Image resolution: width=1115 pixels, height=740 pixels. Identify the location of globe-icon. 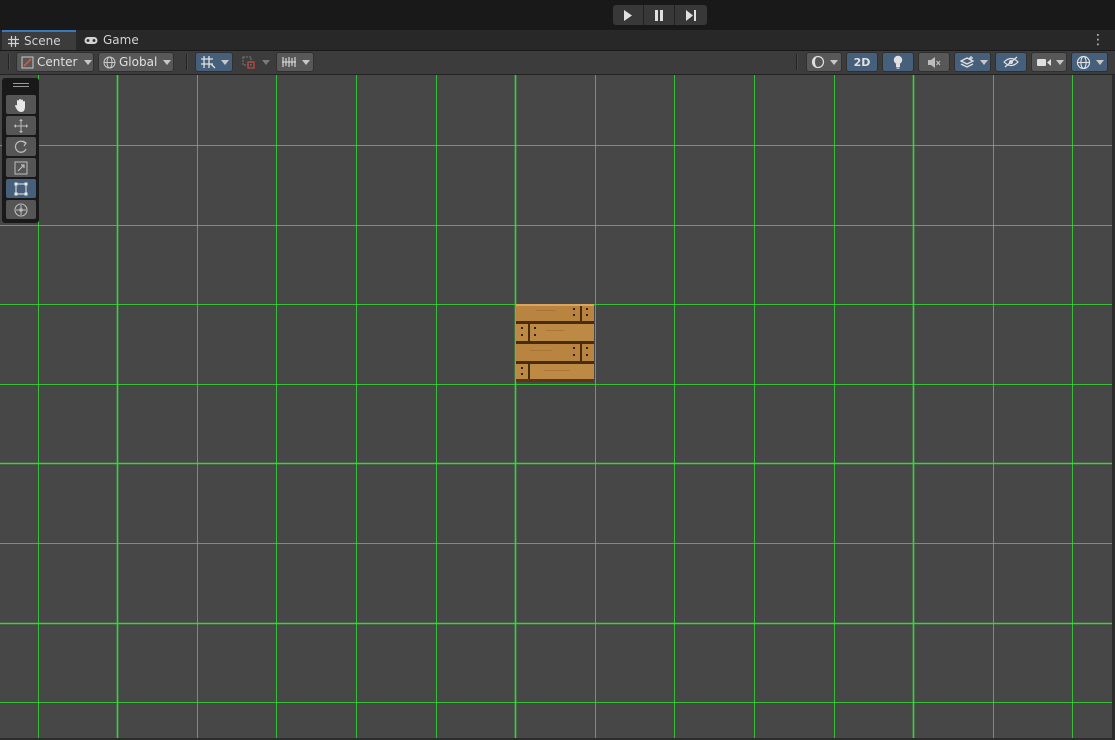
(109, 62).